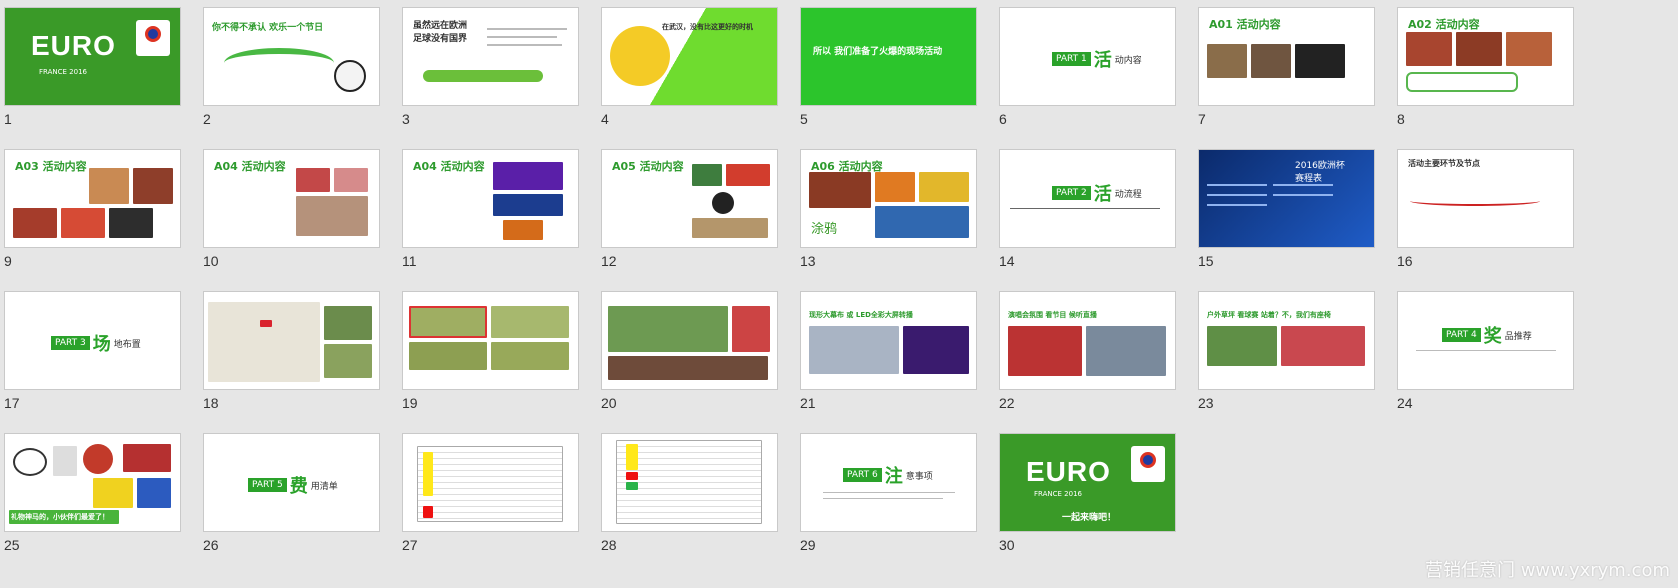 The width and height of the screenshot is (1678, 588). I want to click on slide-preview: PART 1 活 动内容, so click(1087, 56).